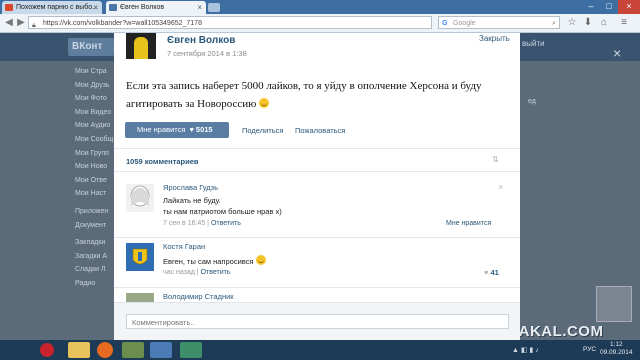 This screenshot has width=640, height=360. I want to click on comment-likes: ♥ 41, so click(491, 272).